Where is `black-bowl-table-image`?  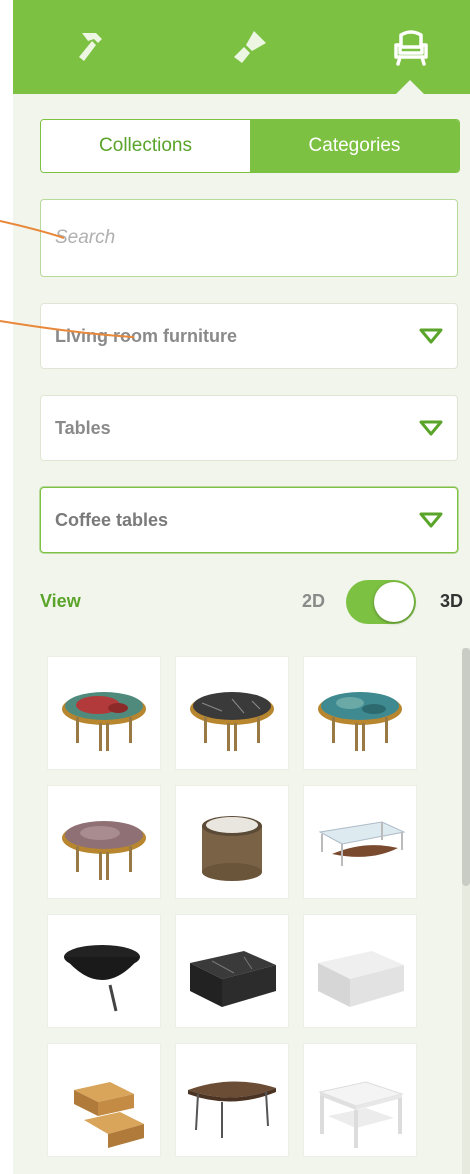
black-bowl-table-image is located at coordinates (102, 978).